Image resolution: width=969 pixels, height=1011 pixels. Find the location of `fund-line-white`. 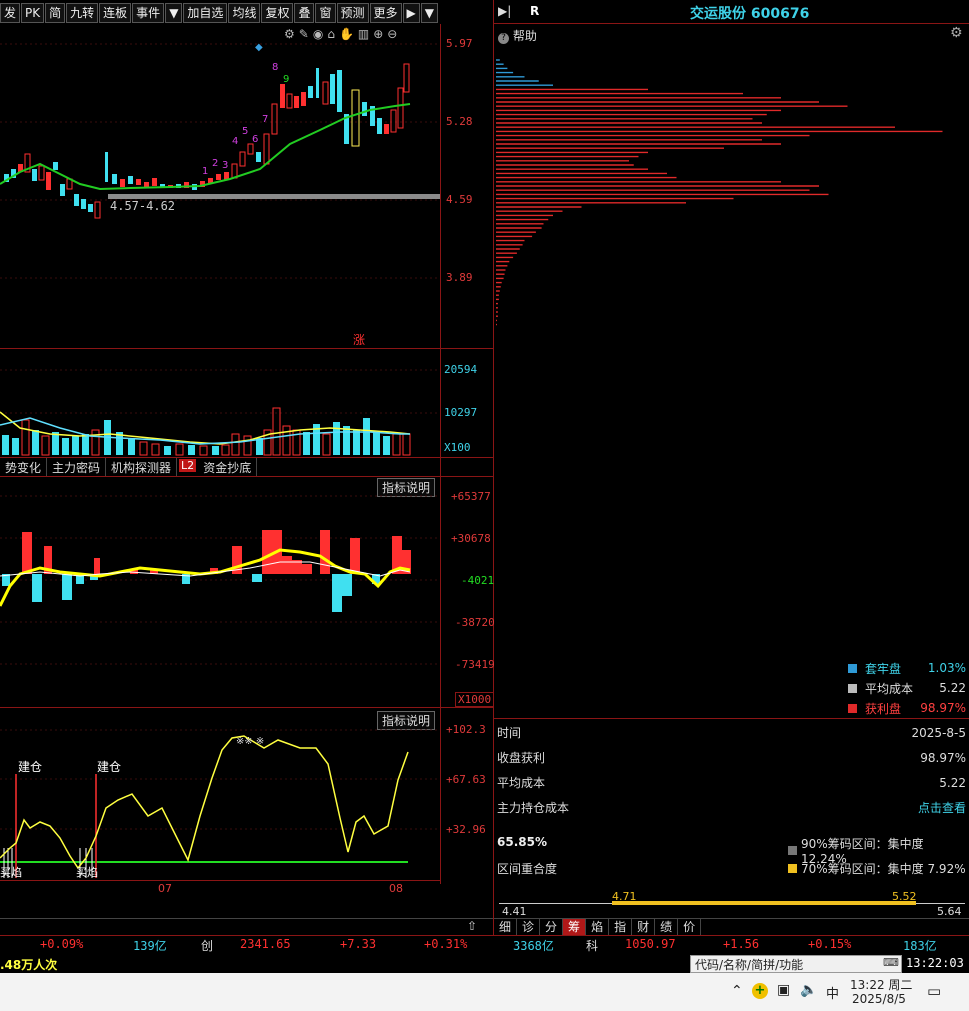

fund-line-white is located at coordinates (205, 569).